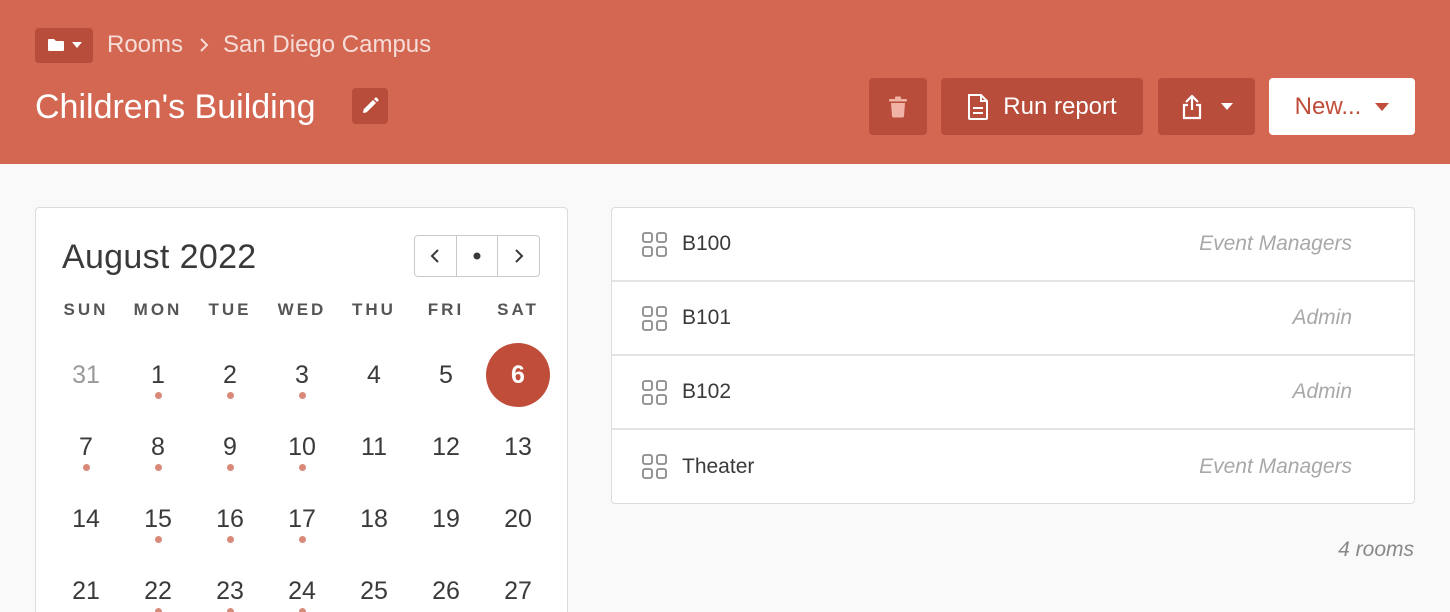 Image resolution: width=1450 pixels, height=612 pixels. What do you see at coordinates (374, 519) in the screenshot?
I see `calendar-day: 18` at bounding box center [374, 519].